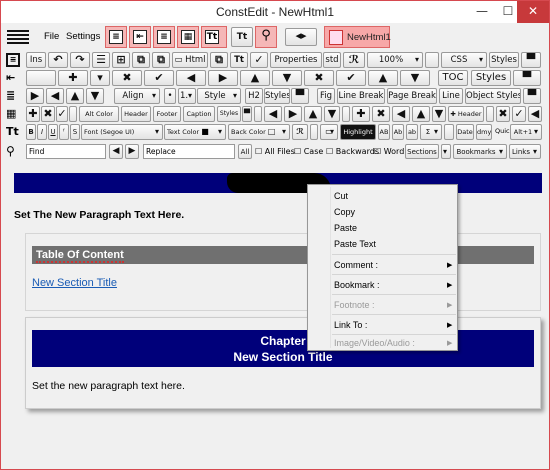 The width and height of the screenshot is (550, 470). What do you see at coordinates (245, 151) in the screenshot?
I see `replace-all-button: All` at bounding box center [245, 151].